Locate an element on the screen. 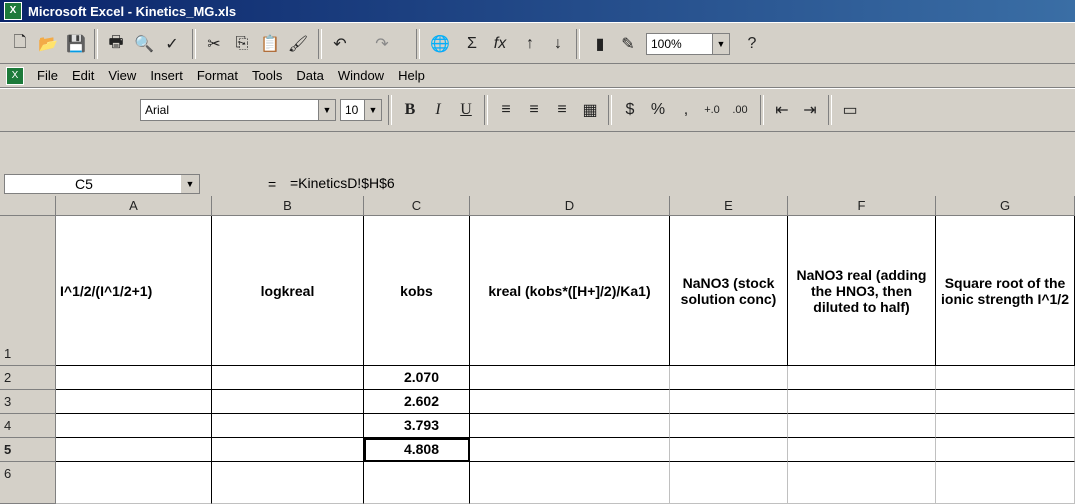 This screenshot has width=1075, height=504. row-header-4: 4 is located at coordinates (28, 426).